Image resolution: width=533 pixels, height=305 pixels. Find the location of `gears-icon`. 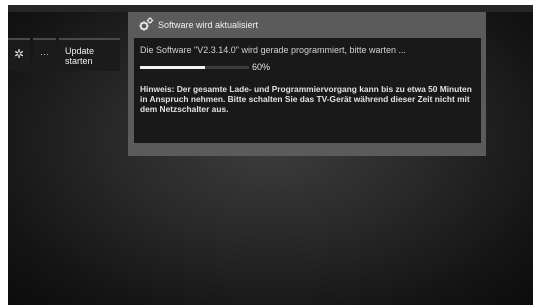

gears-icon is located at coordinates (146, 24).